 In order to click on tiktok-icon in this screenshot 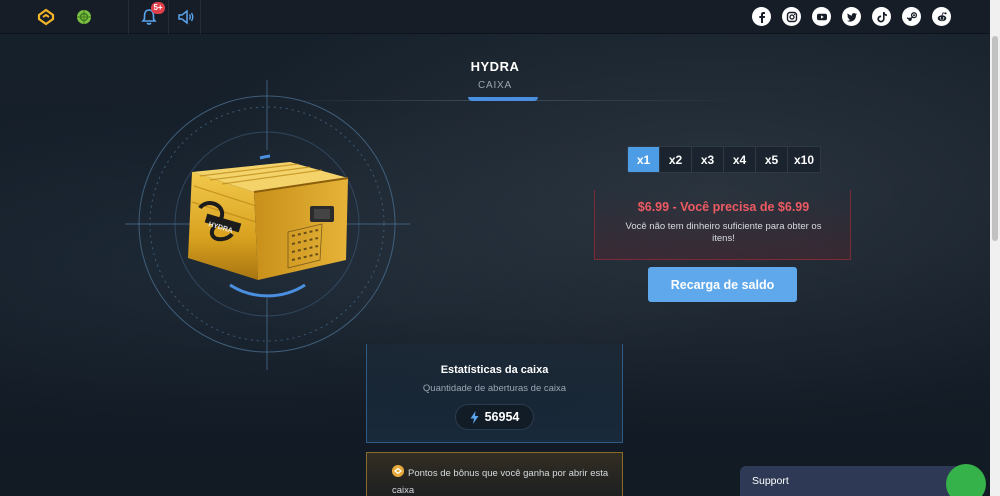, I will do `click(881, 16)`.